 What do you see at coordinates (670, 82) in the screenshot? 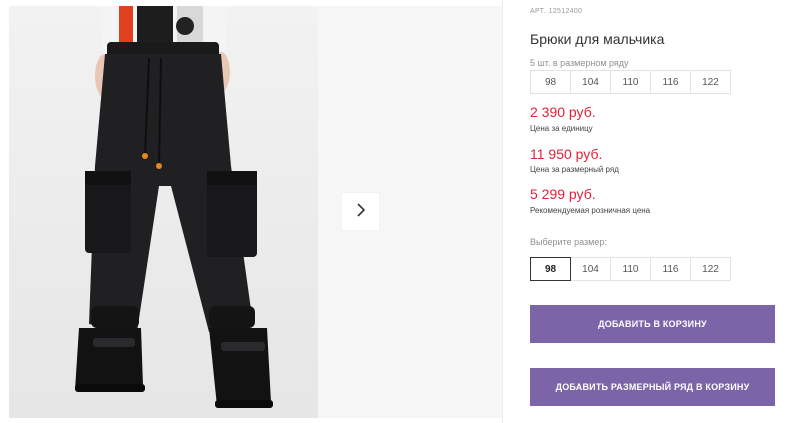
I see `pack-size-cell: 116` at bounding box center [670, 82].